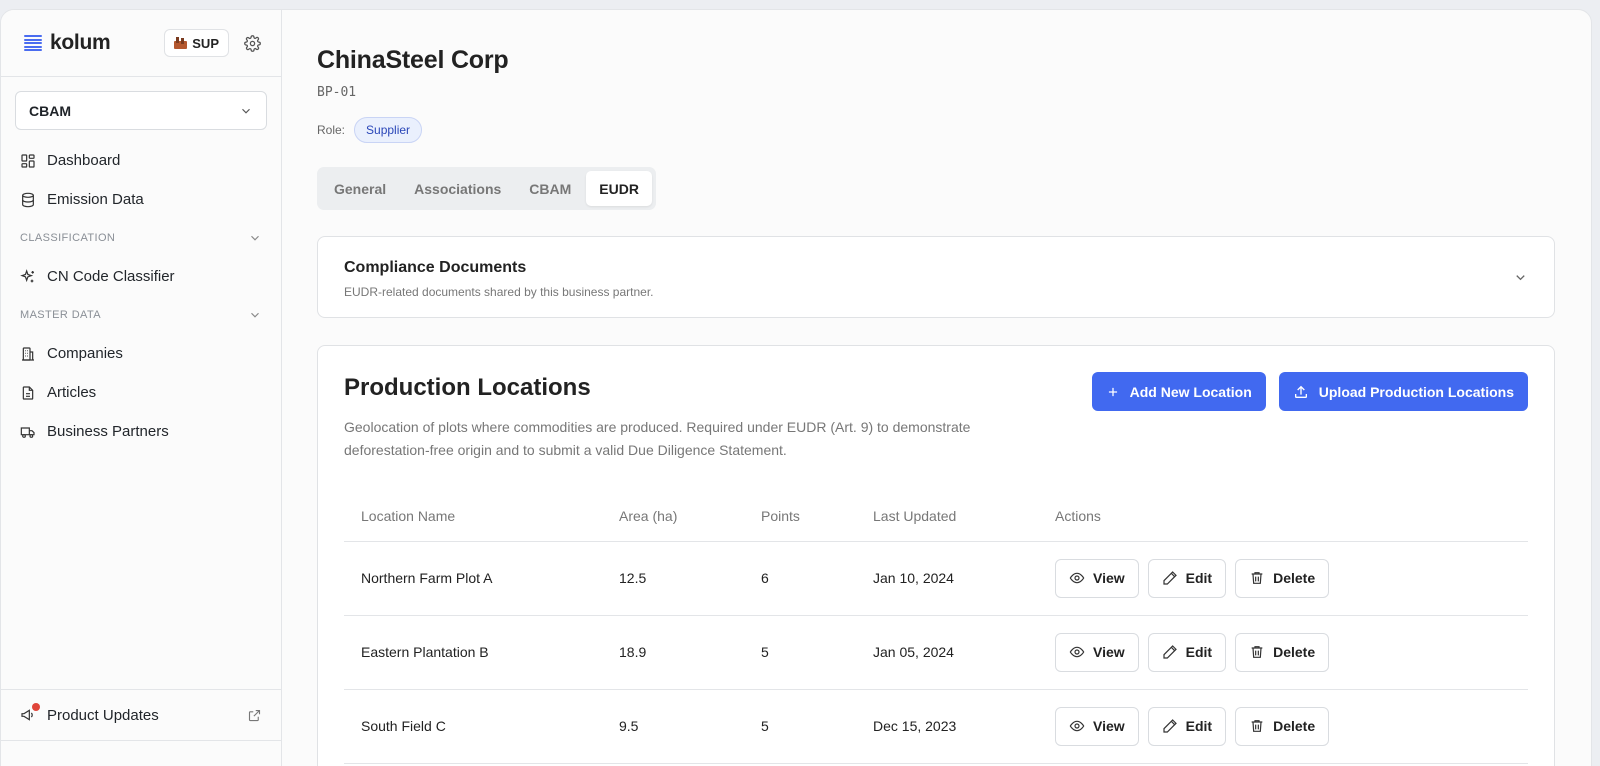 Image resolution: width=1600 pixels, height=766 pixels. What do you see at coordinates (473, 652) in the screenshot?
I see `cell-location-name: Eastern Plantation B` at bounding box center [473, 652].